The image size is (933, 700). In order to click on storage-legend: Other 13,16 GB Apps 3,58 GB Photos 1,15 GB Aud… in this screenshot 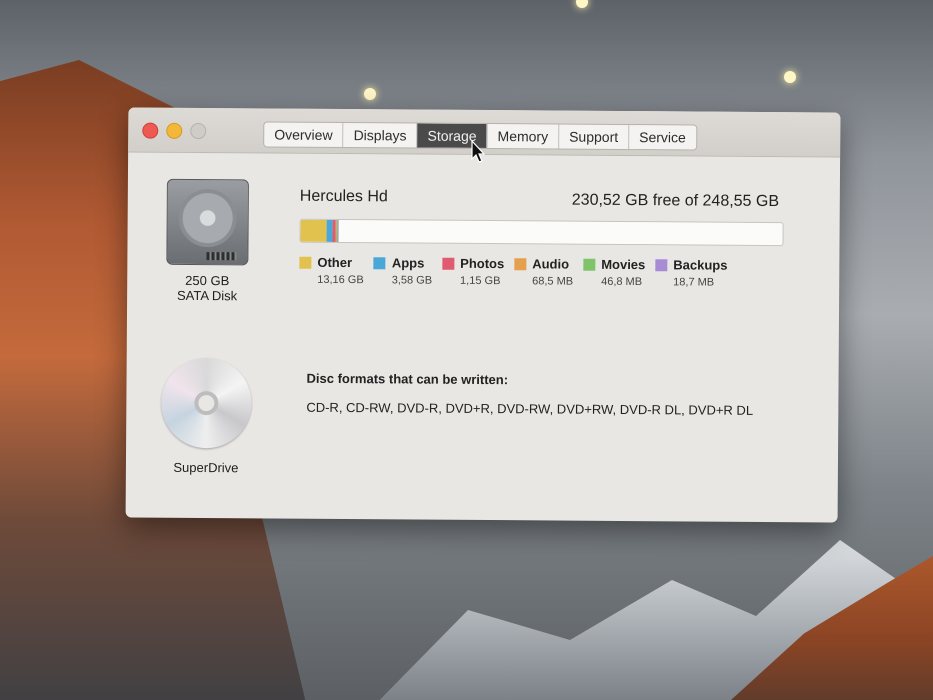, I will do `click(518, 272)`.